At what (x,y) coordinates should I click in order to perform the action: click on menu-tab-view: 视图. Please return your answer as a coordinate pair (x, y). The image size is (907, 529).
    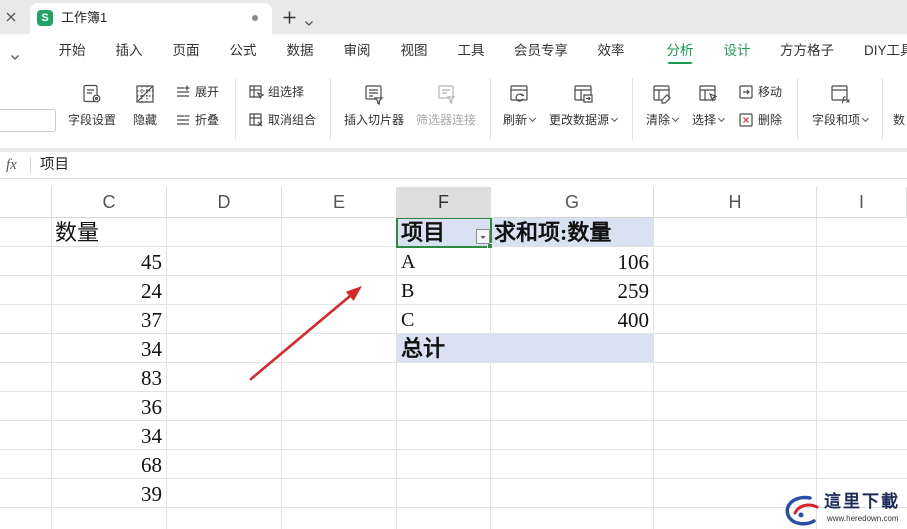
    Looking at the image, I should click on (414, 51).